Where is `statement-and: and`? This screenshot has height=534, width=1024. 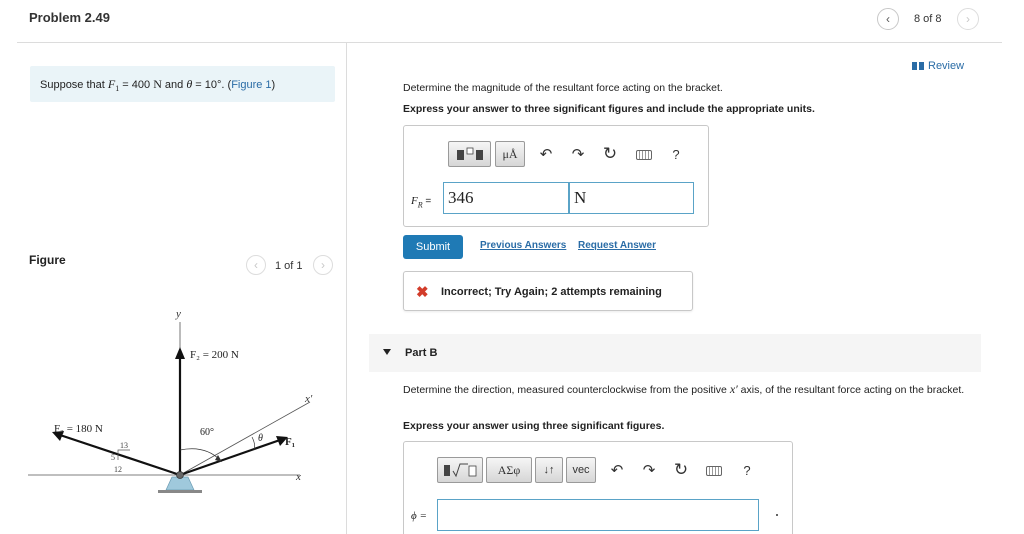
statement-and: and is located at coordinates (174, 85).